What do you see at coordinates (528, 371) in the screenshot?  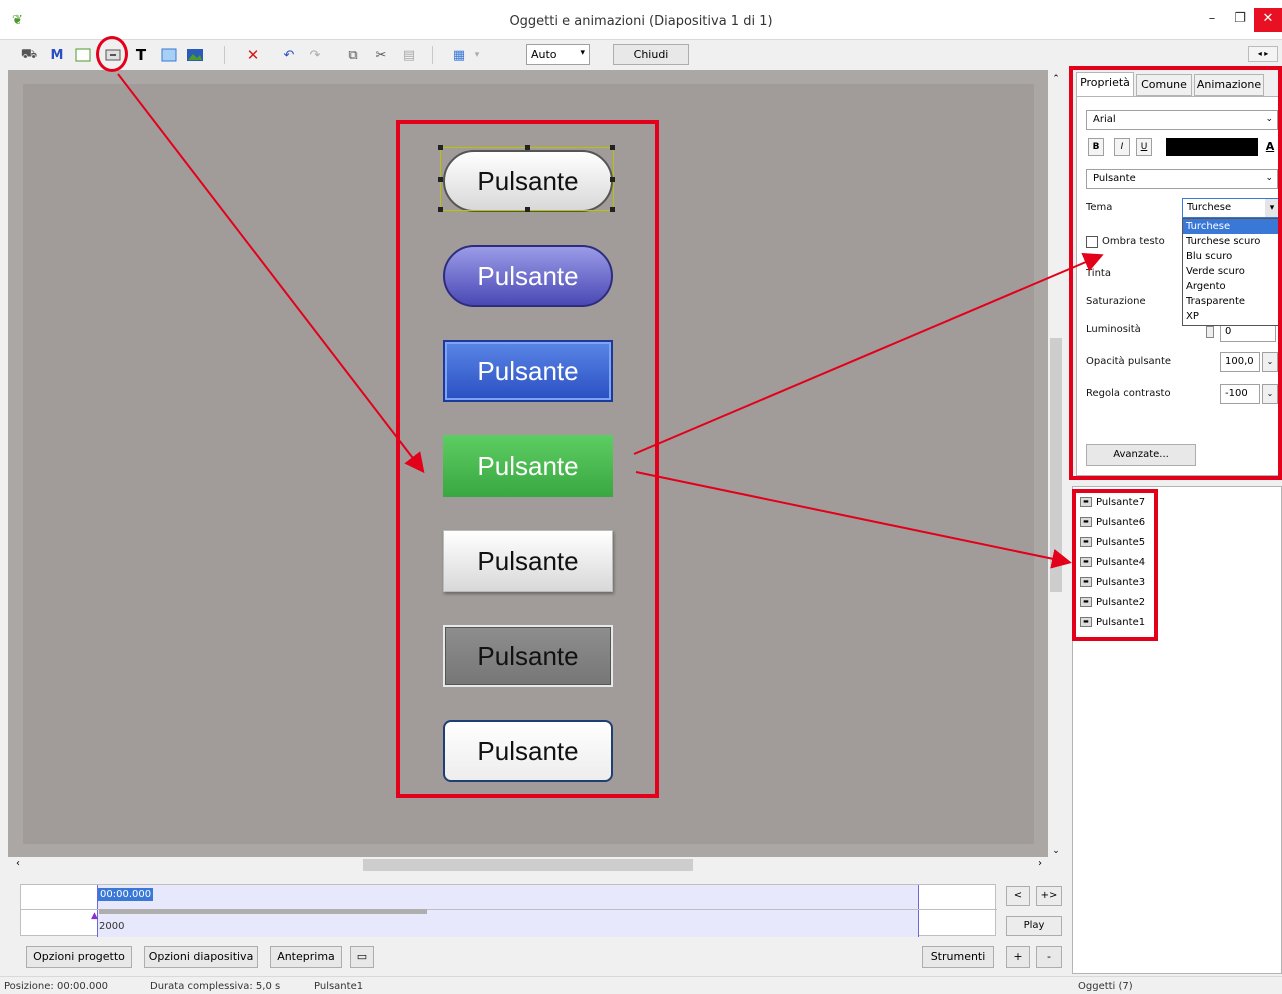 I see `button-object-3: Pulsante` at bounding box center [528, 371].